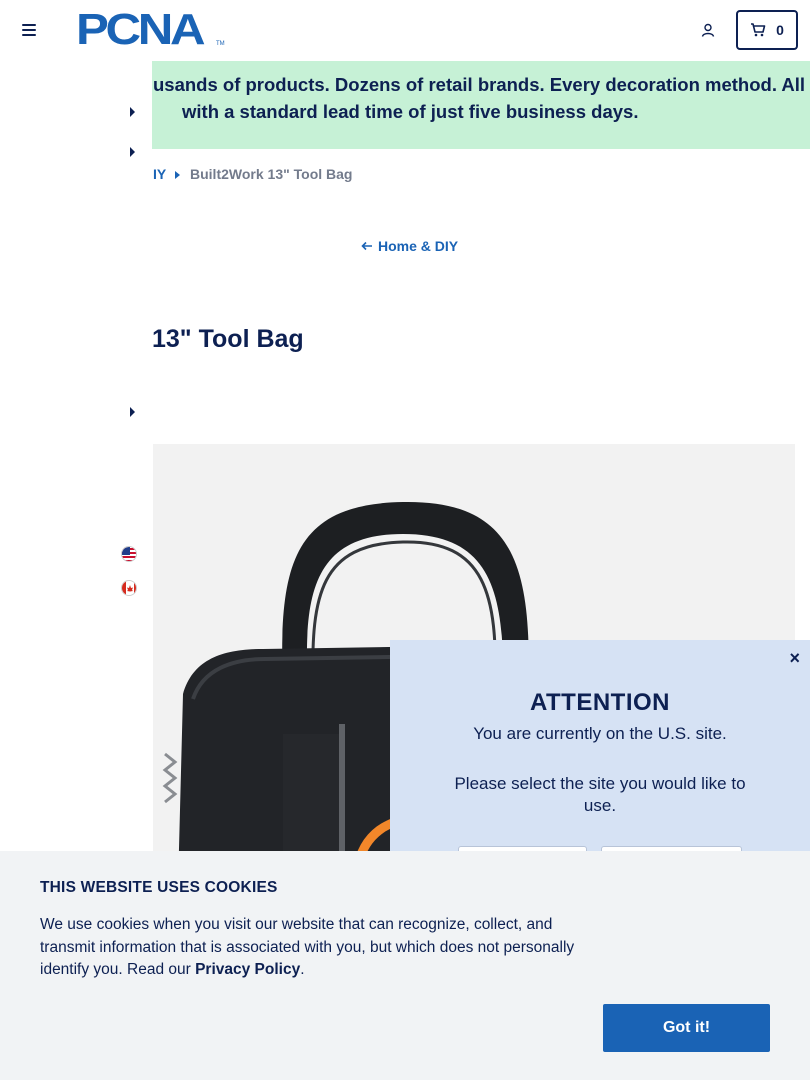 The height and width of the screenshot is (1080, 810). Describe the element at coordinates (686, 1028) in the screenshot. I see `accept-cookies-button: Got it!` at that location.